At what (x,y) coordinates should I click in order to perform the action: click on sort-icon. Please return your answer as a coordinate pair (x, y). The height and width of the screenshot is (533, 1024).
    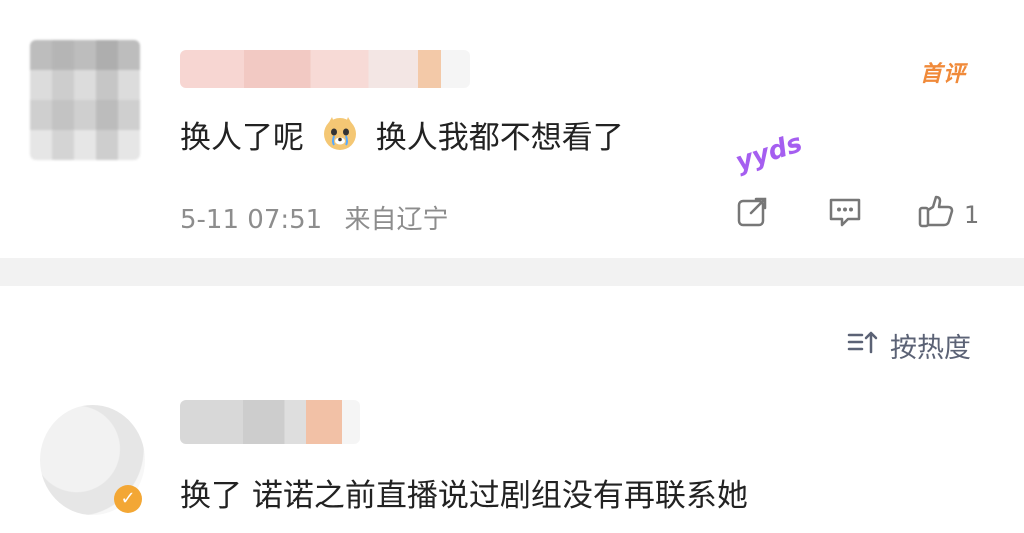
    Looking at the image, I should click on (863, 345).